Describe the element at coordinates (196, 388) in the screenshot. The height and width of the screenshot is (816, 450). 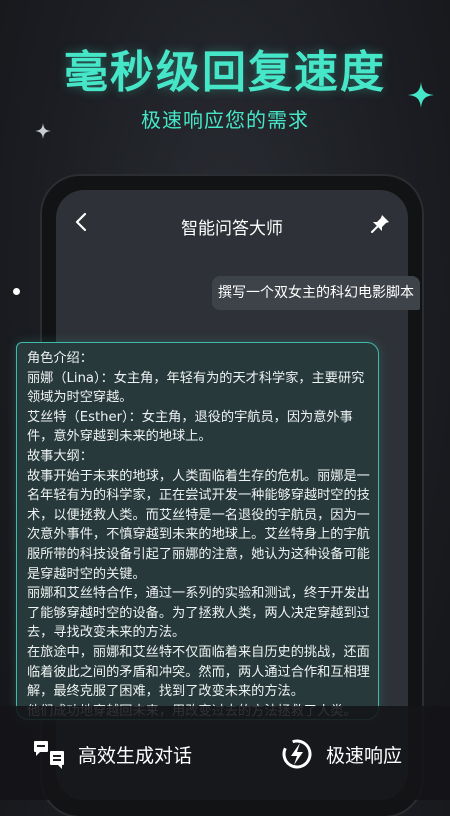
I see `reply-line: 丽娜（Lina）：女主角，年轻有为的天才科学家，主要研究领域为时空穿越。` at that location.